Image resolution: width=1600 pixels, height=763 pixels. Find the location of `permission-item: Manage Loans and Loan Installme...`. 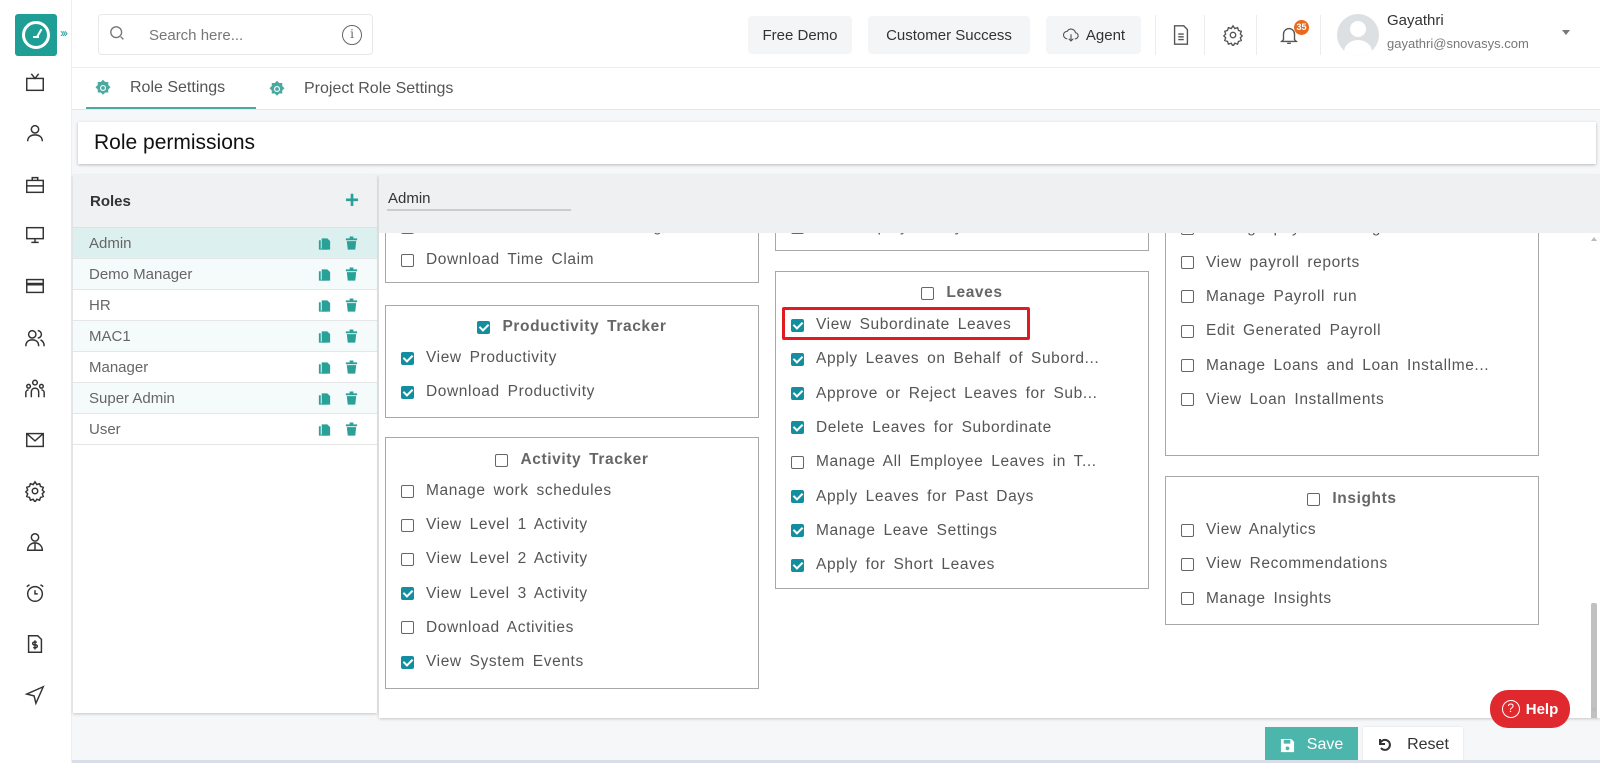

permission-item: Manage Loans and Loan Installme... is located at coordinates (1335, 366).